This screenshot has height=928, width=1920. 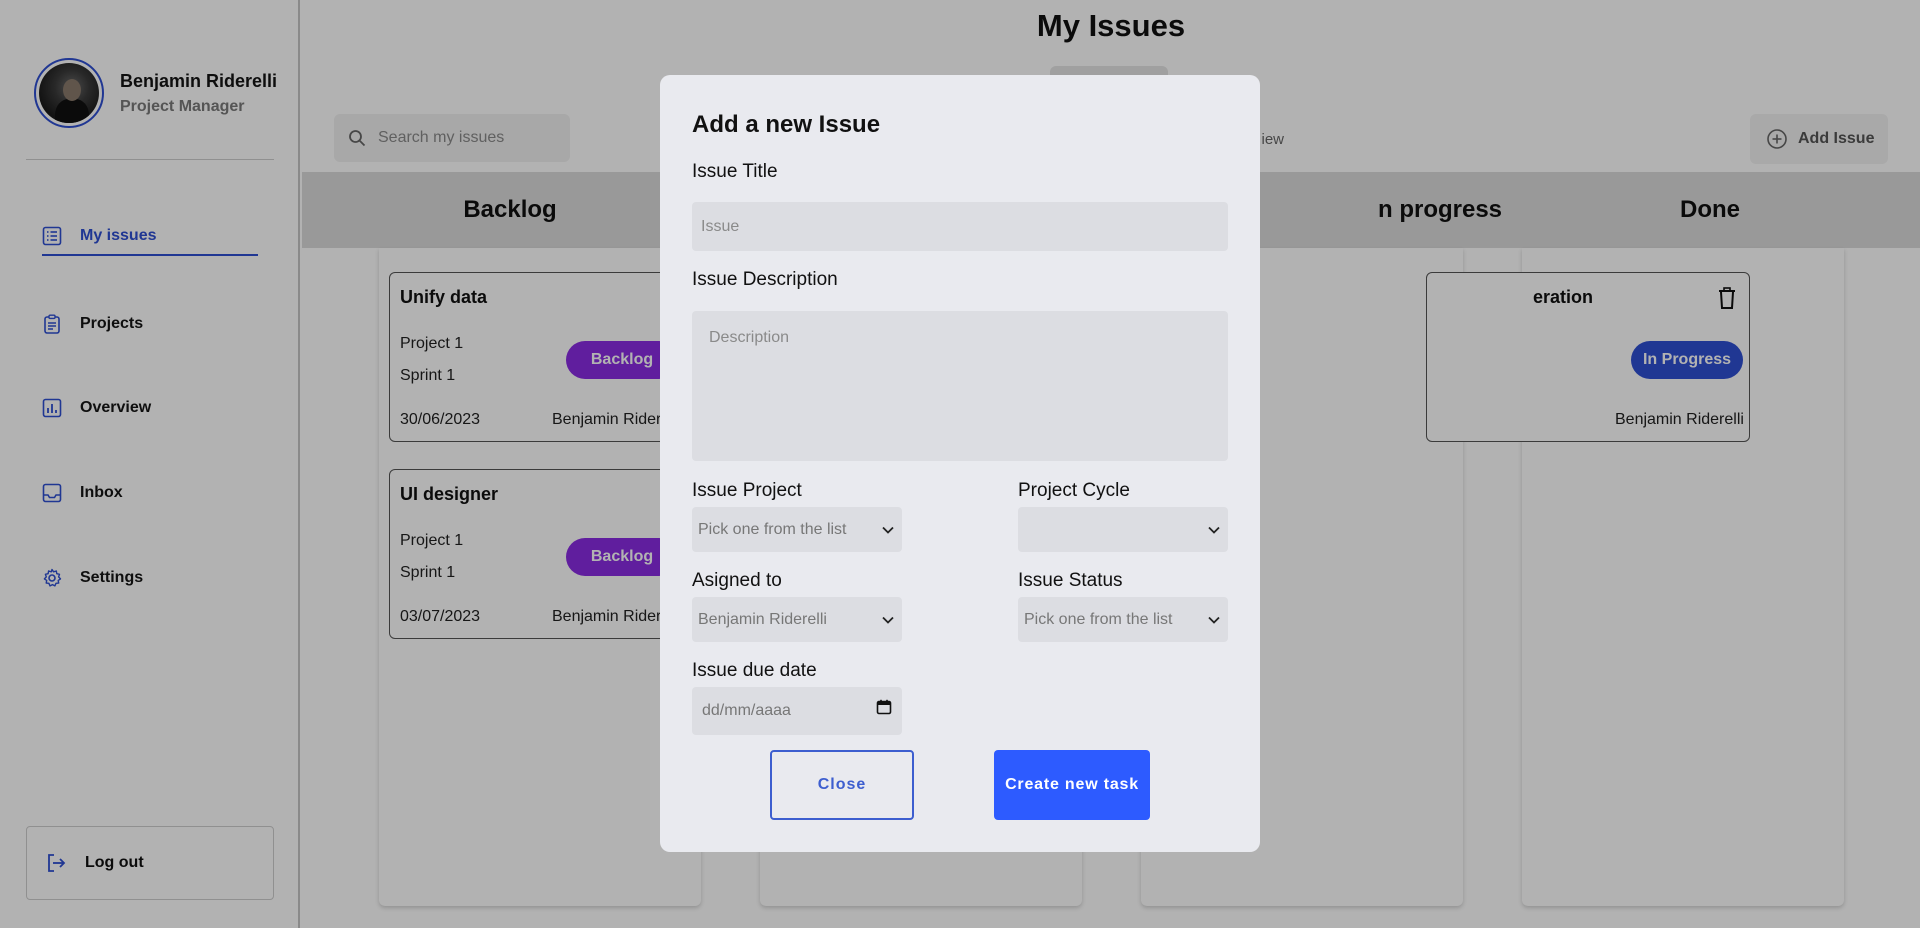 I want to click on issue-status-select: Pick one from the list, so click(x=1123, y=619).